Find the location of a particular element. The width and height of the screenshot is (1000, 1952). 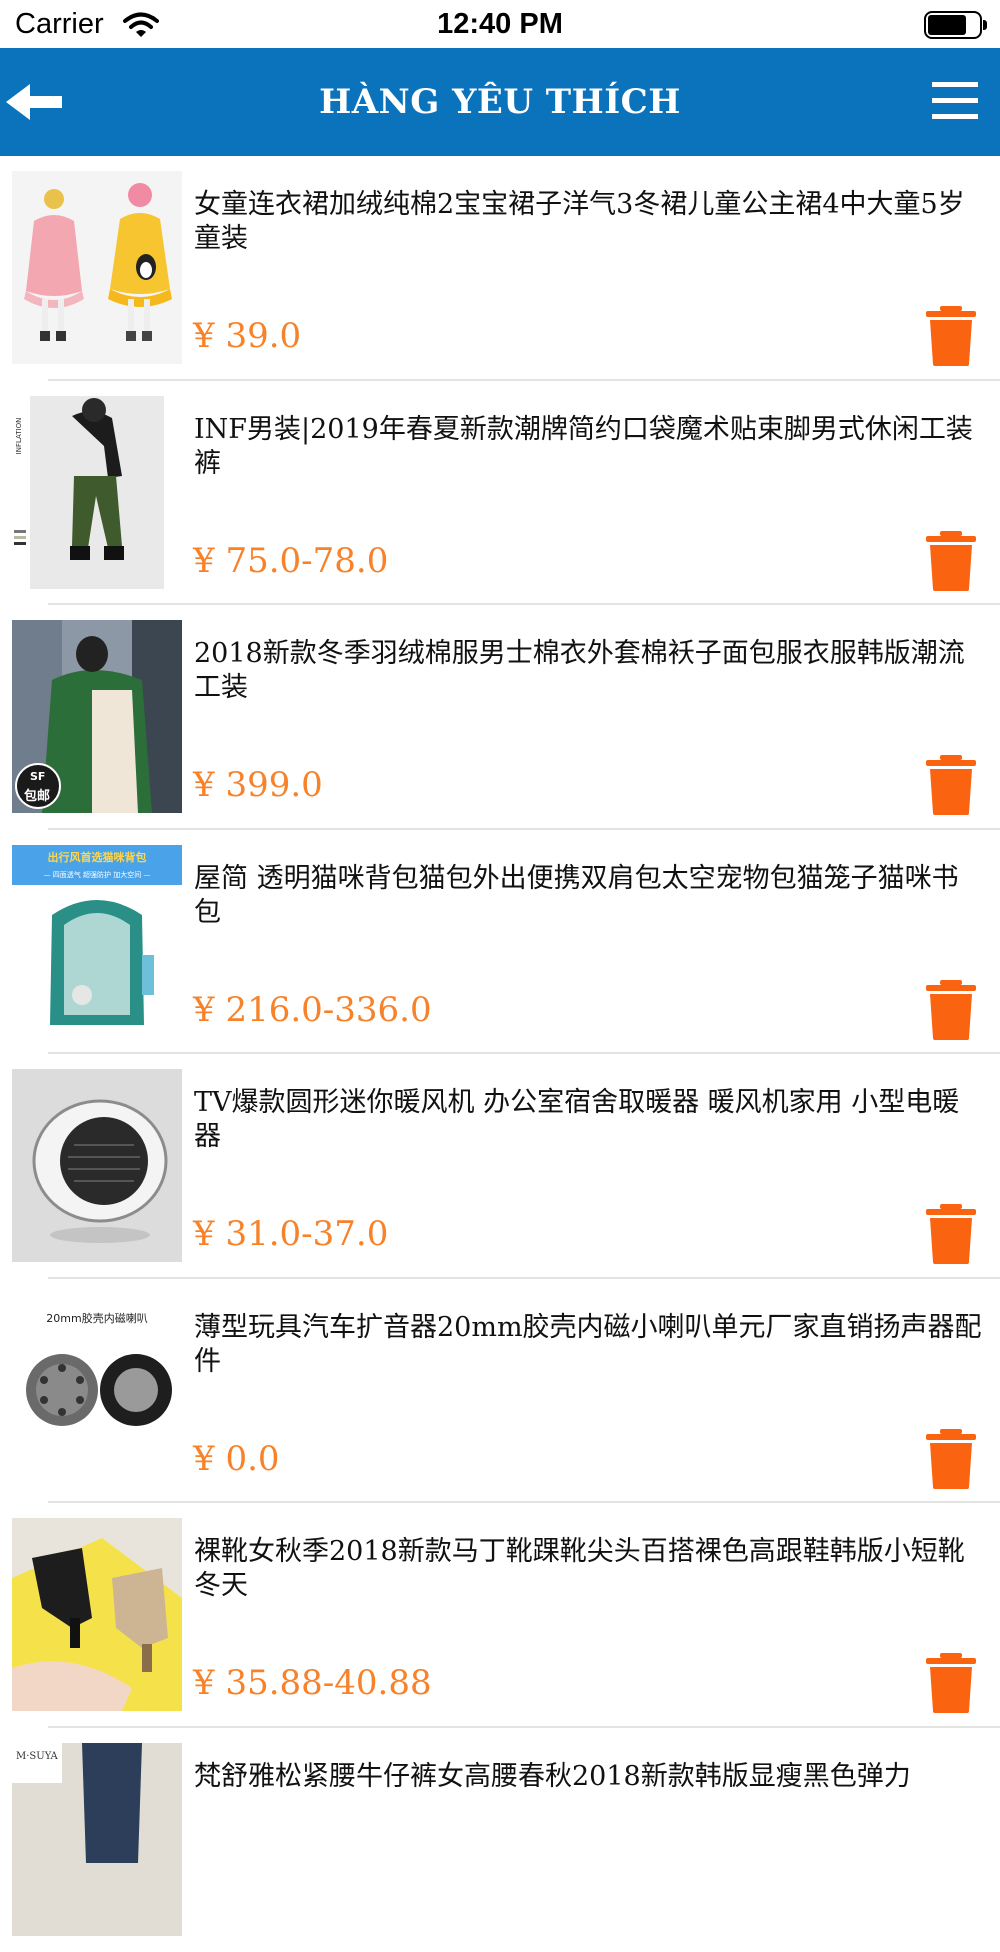

product-image: M·SUYA is located at coordinates (97, 1839).